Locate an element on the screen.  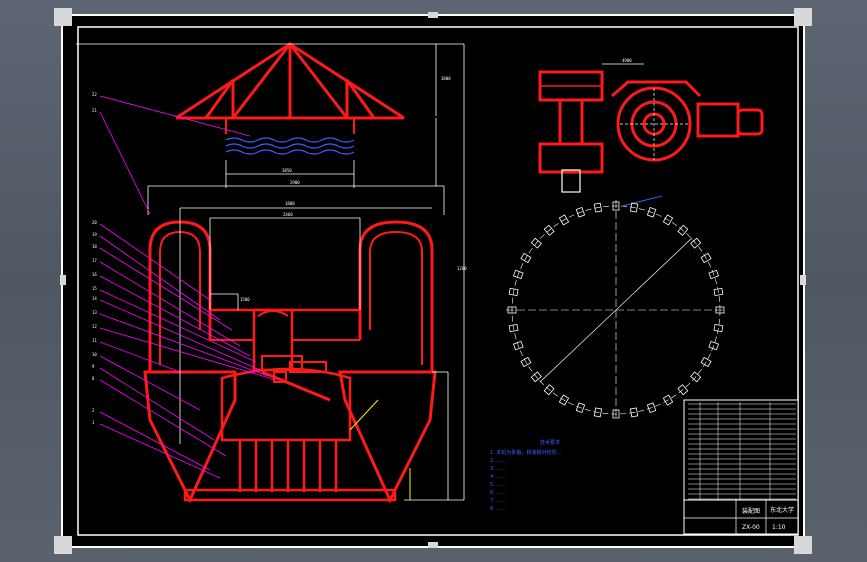
svg-text: 13 is located at coordinates (94, 312).